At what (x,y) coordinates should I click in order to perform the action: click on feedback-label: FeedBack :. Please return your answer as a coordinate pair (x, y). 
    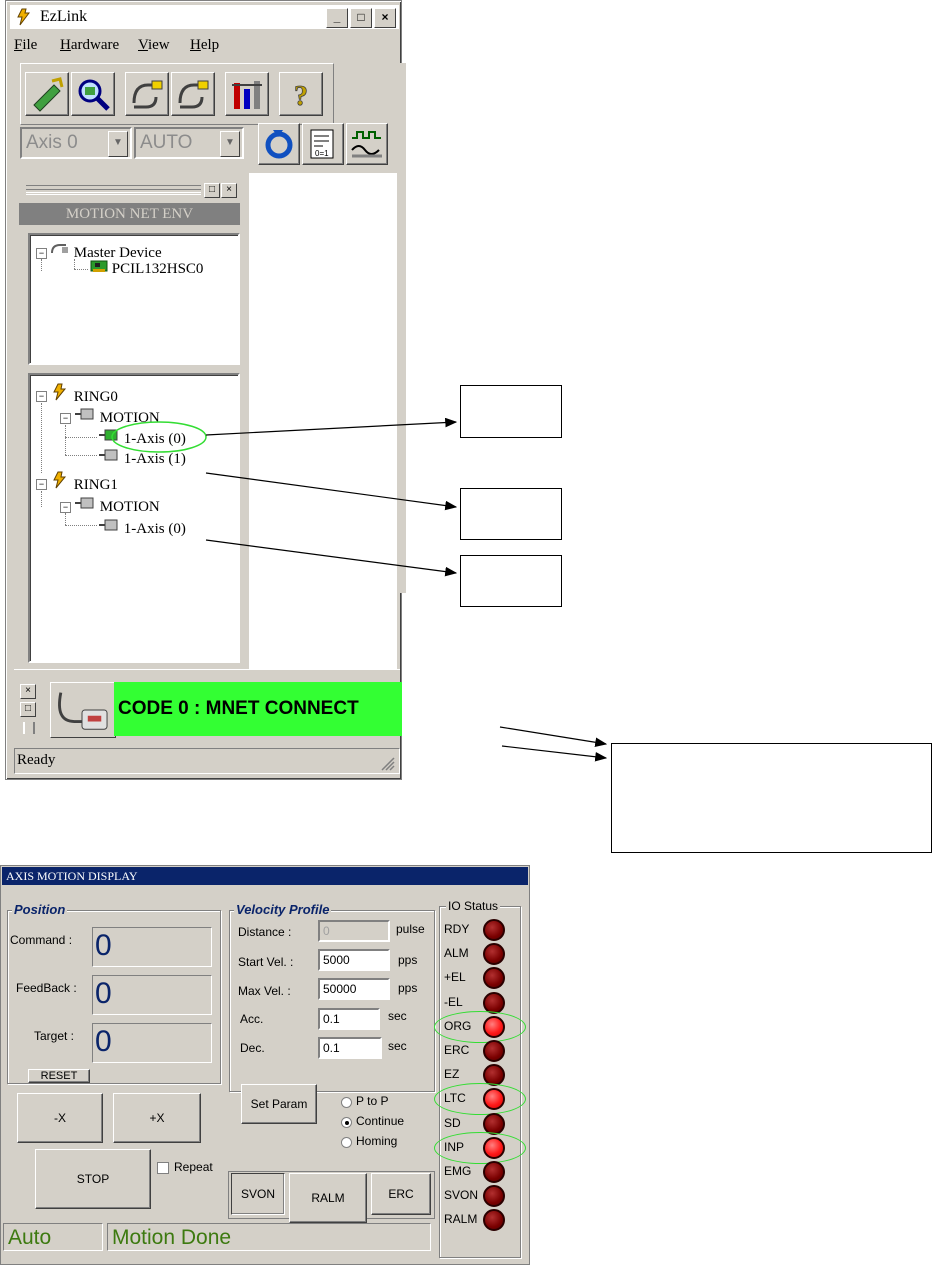
    Looking at the image, I should click on (46, 988).